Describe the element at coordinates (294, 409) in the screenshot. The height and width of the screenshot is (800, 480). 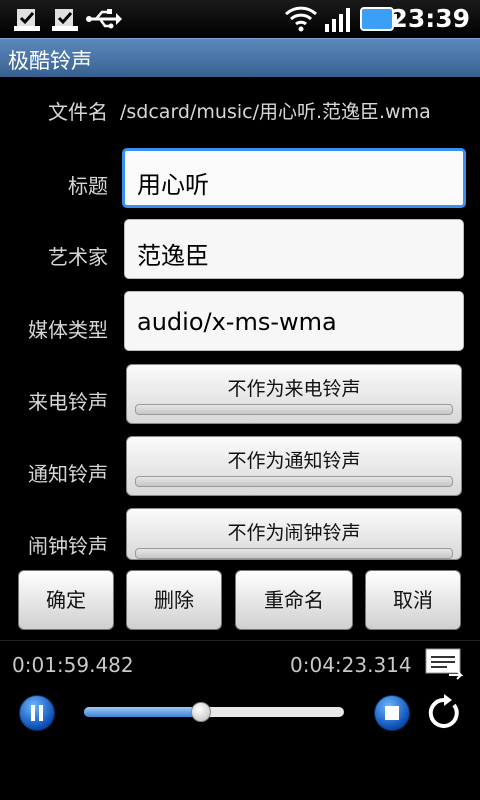
I see `call-ringtone-indicator` at that location.